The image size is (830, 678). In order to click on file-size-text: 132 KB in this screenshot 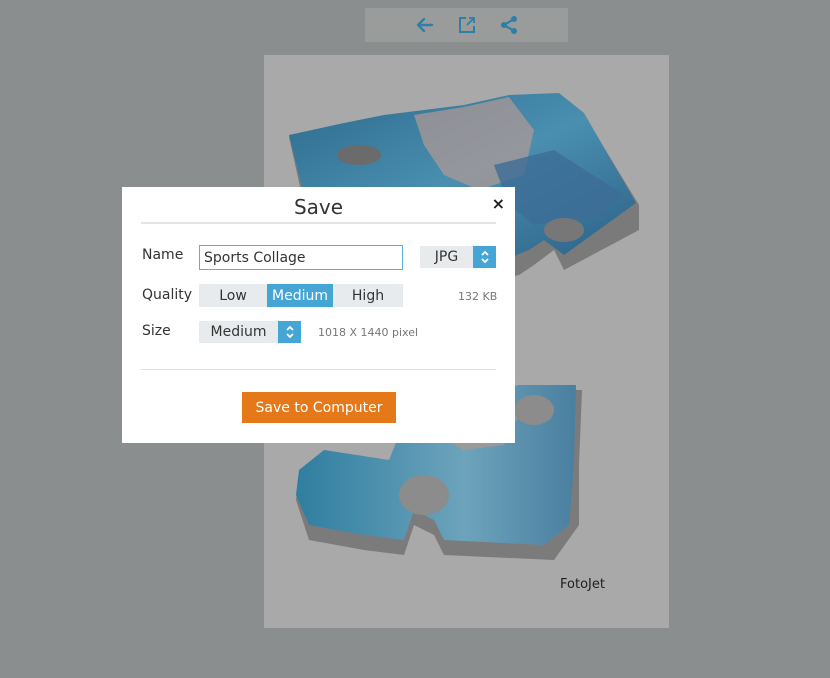, I will do `click(478, 296)`.